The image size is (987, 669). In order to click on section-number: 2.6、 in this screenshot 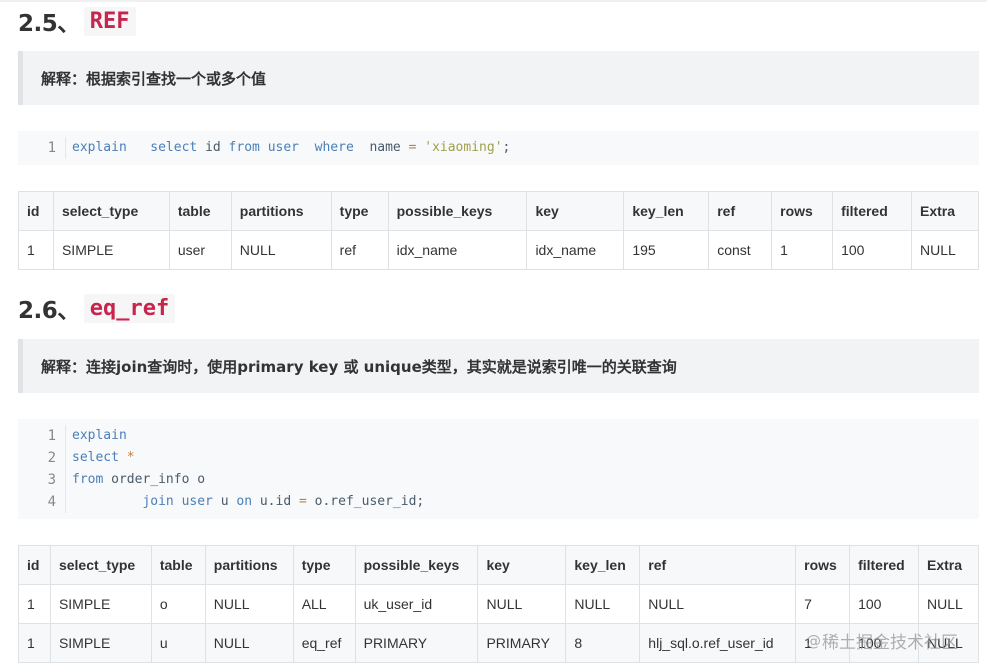, I will do `click(49, 311)`.